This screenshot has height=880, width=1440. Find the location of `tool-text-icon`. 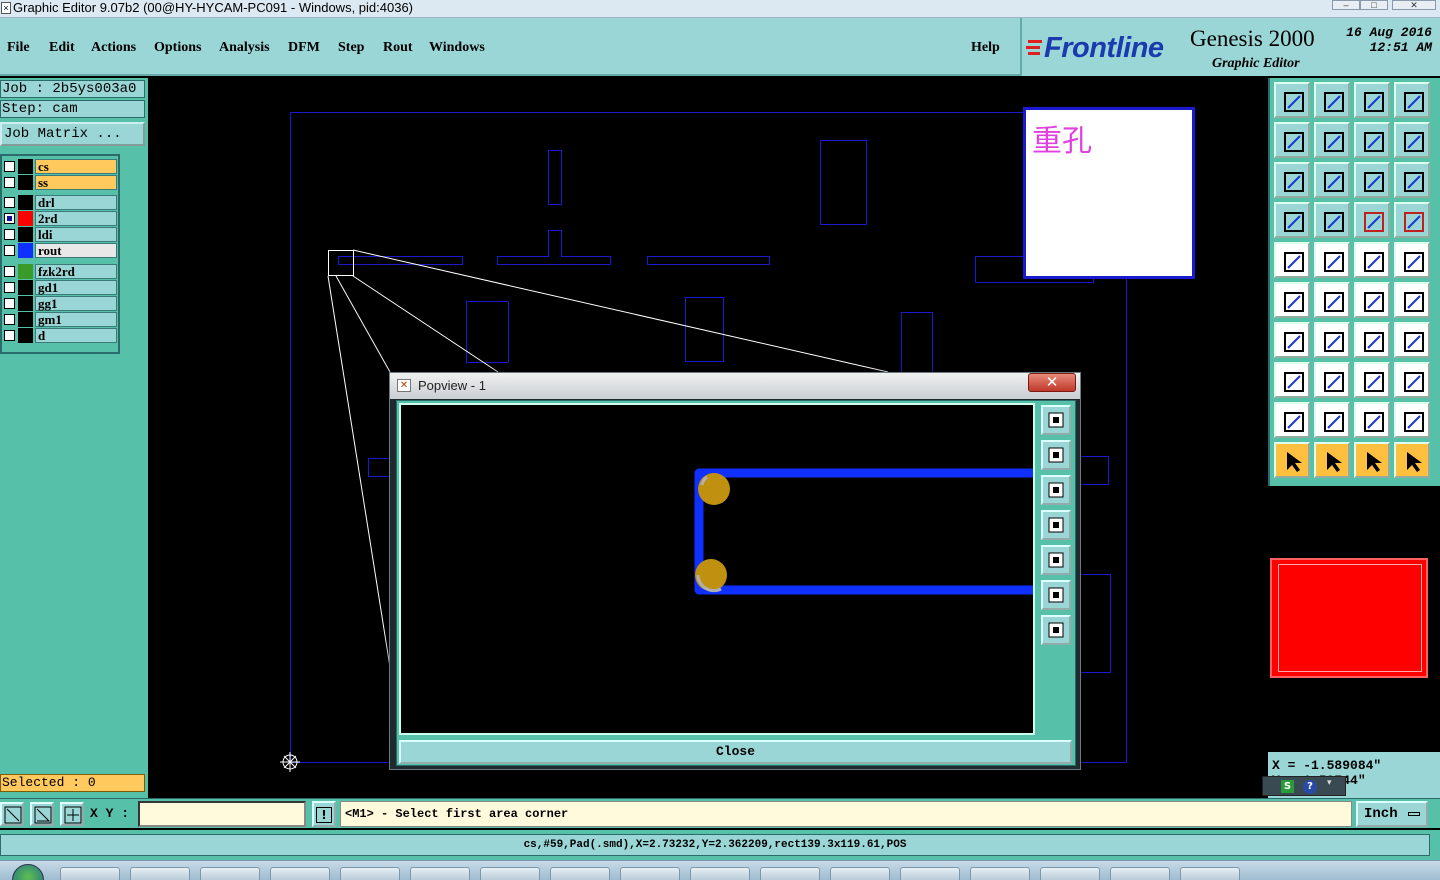

tool-text-icon is located at coordinates (1372, 420).